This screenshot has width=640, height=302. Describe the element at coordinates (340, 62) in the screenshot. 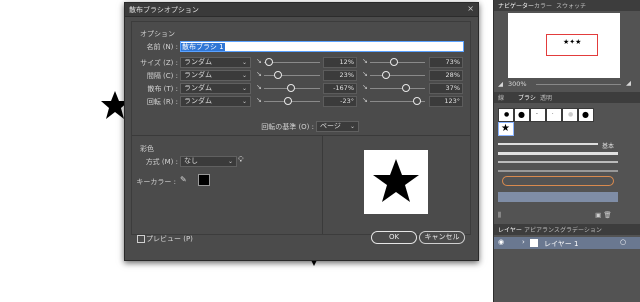

I see `size-min-field: 12%` at that location.